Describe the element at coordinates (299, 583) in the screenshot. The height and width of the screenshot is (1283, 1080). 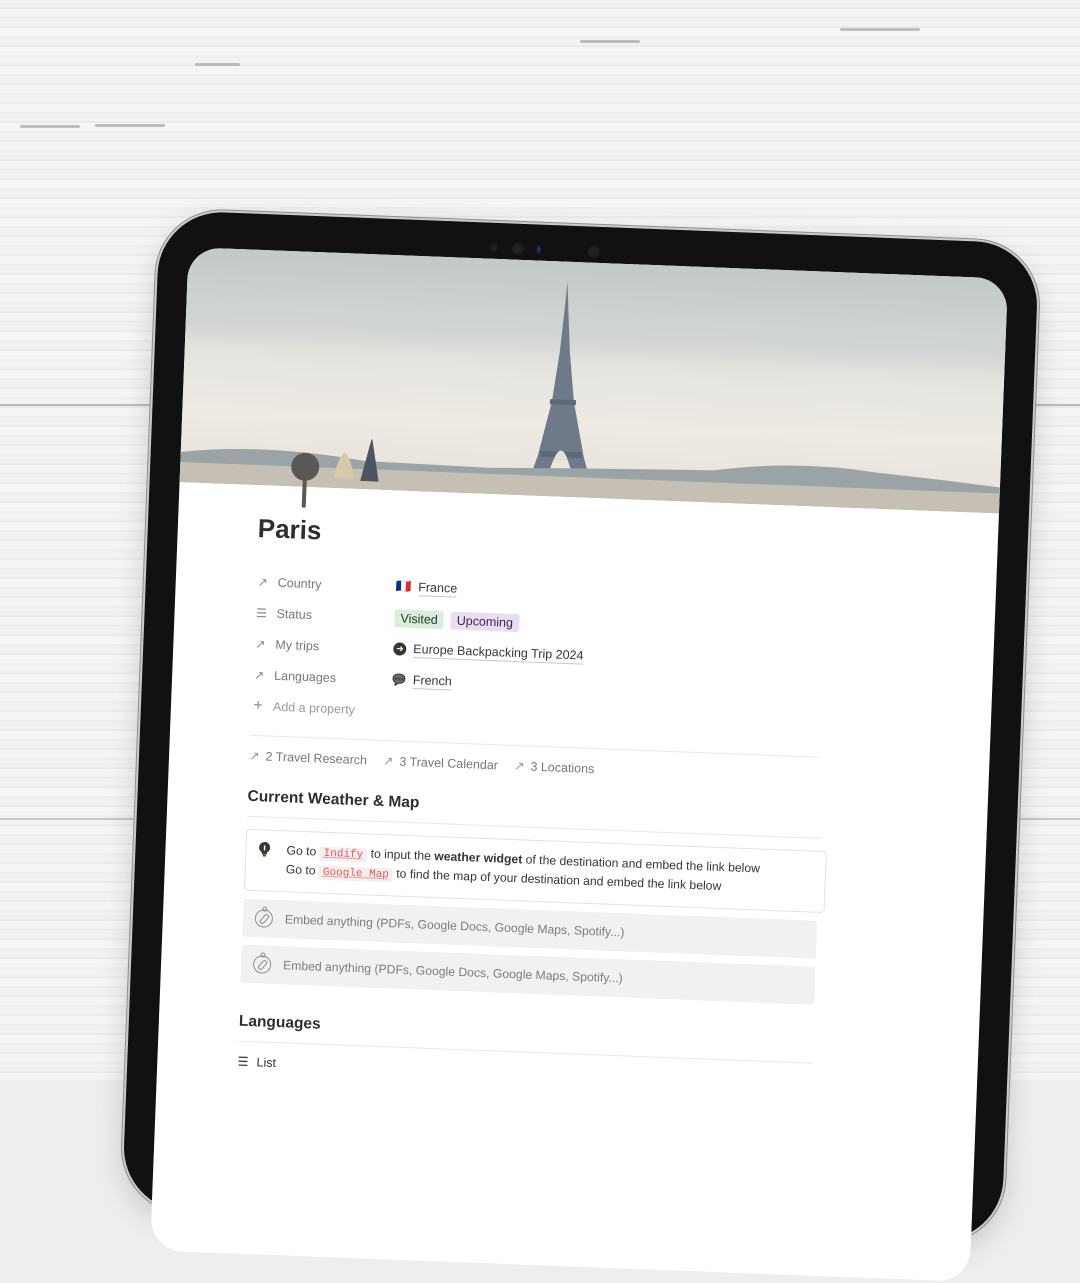
I see `property-name: Country` at that location.